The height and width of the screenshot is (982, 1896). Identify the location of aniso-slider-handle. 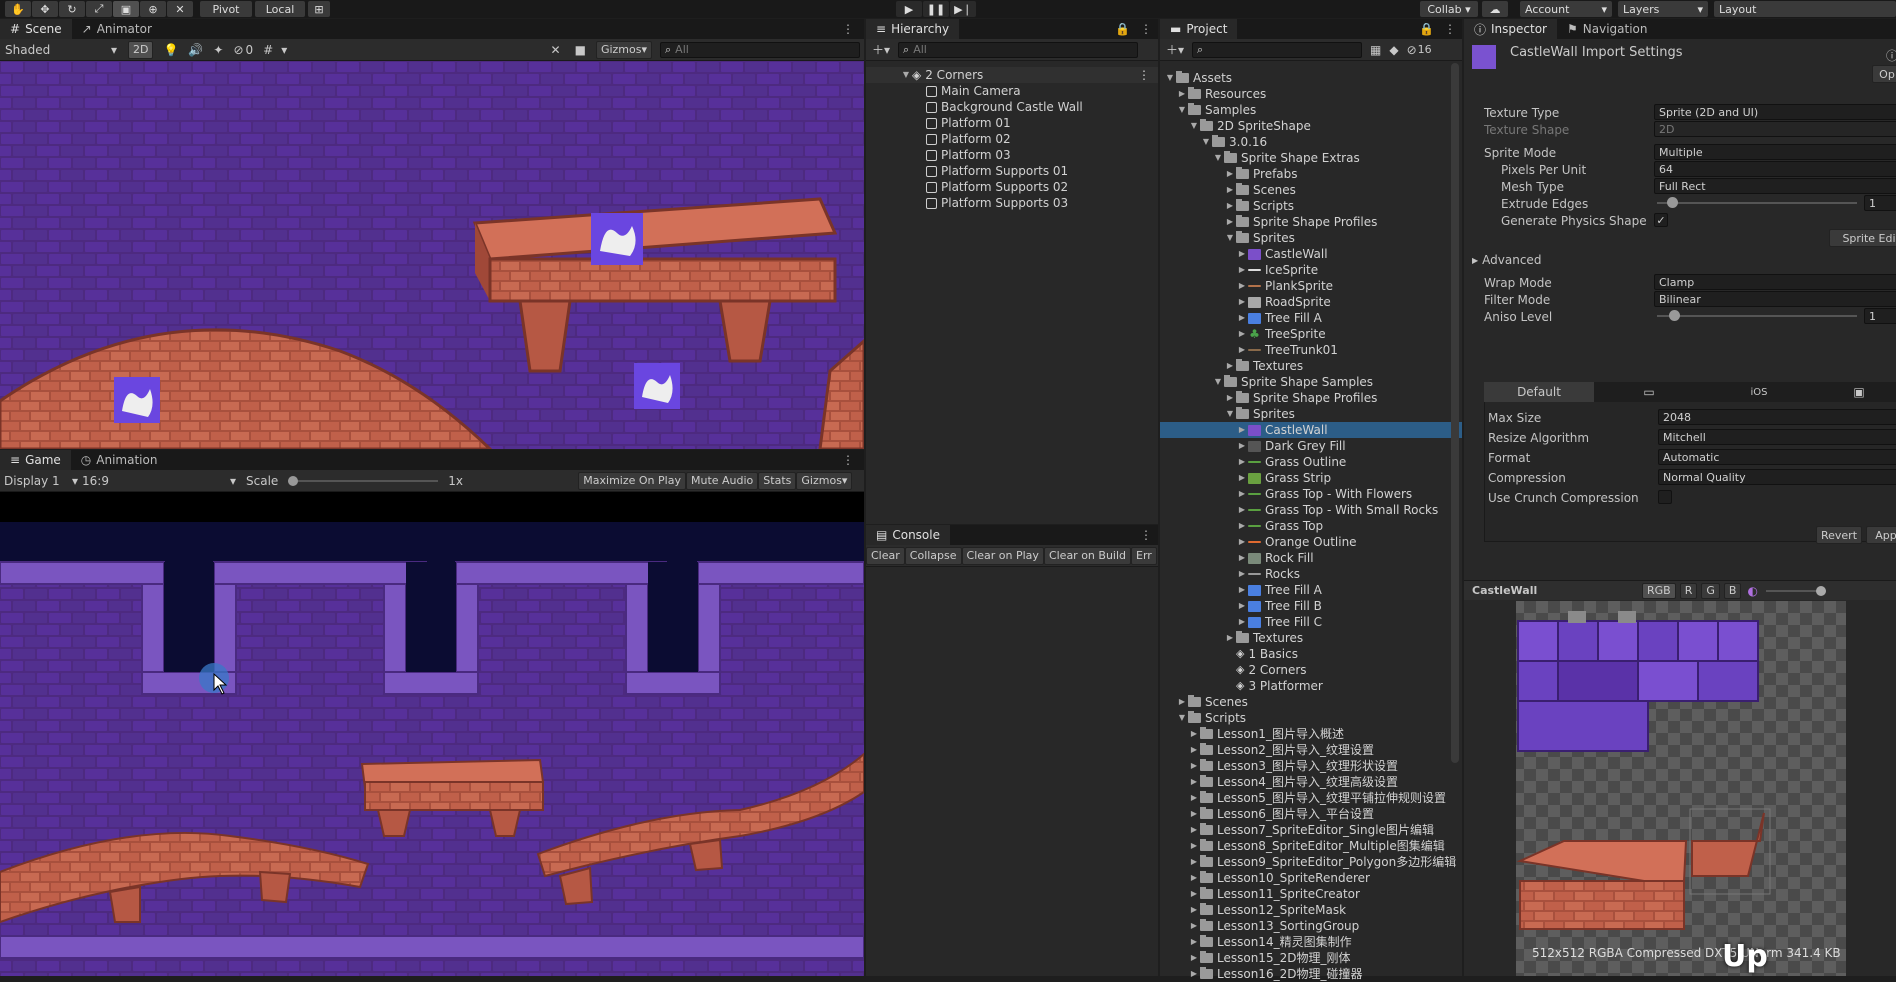
(1674, 315).